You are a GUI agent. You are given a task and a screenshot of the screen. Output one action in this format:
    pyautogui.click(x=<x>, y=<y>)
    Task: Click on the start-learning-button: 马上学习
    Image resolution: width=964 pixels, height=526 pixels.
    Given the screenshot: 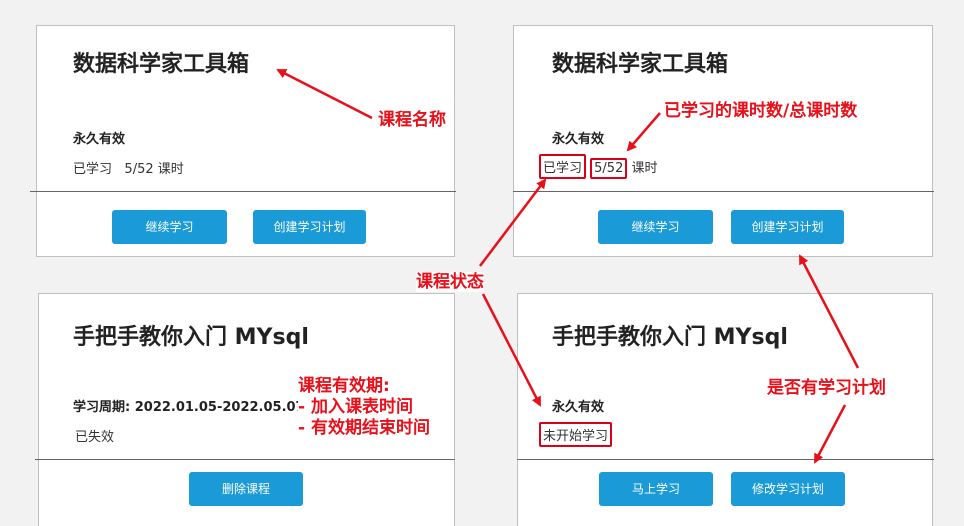 What is the action you would take?
    pyautogui.click(x=656, y=489)
    